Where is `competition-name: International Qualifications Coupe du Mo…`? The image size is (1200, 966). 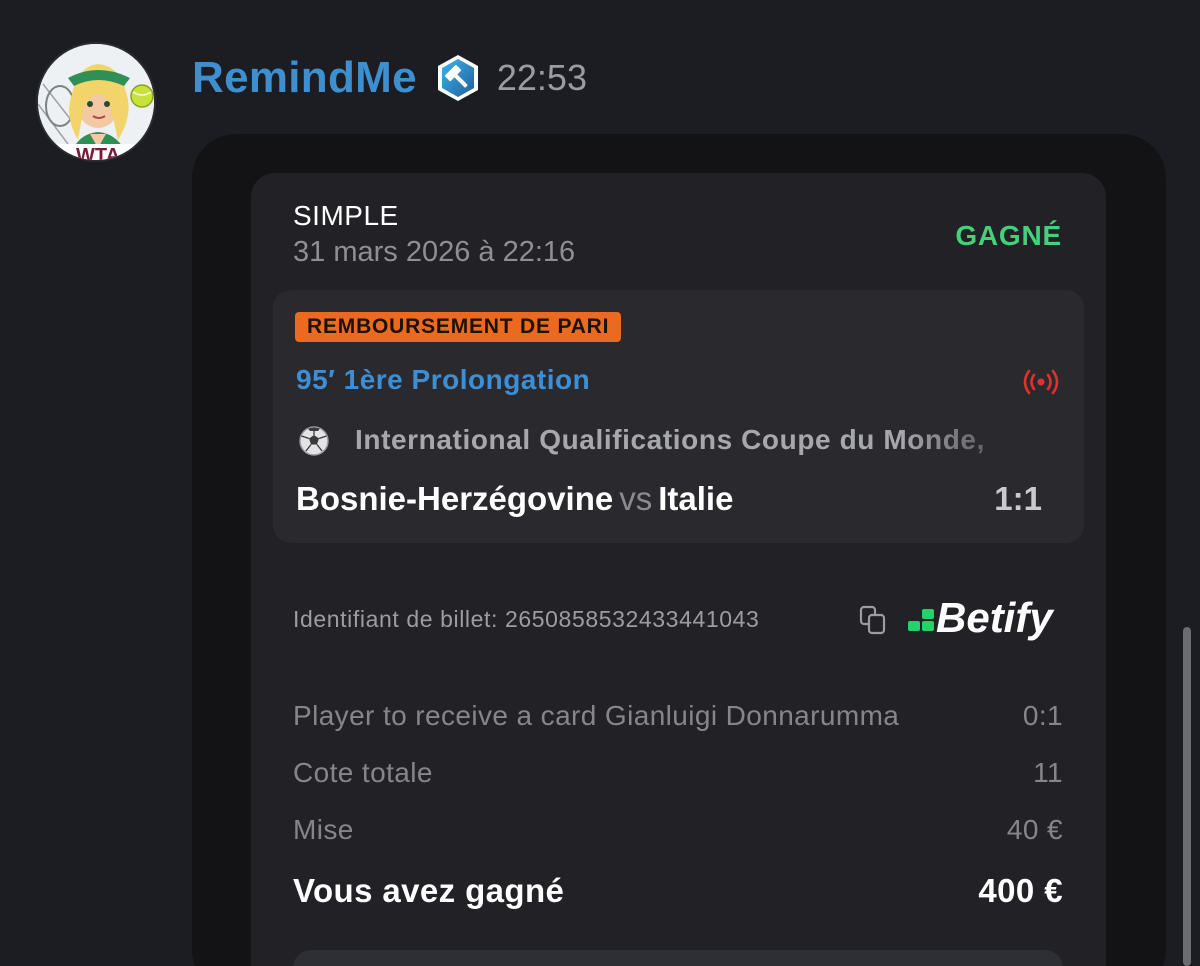
competition-name: International Qualifications Coupe du Mo… is located at coordinates (670, 439).